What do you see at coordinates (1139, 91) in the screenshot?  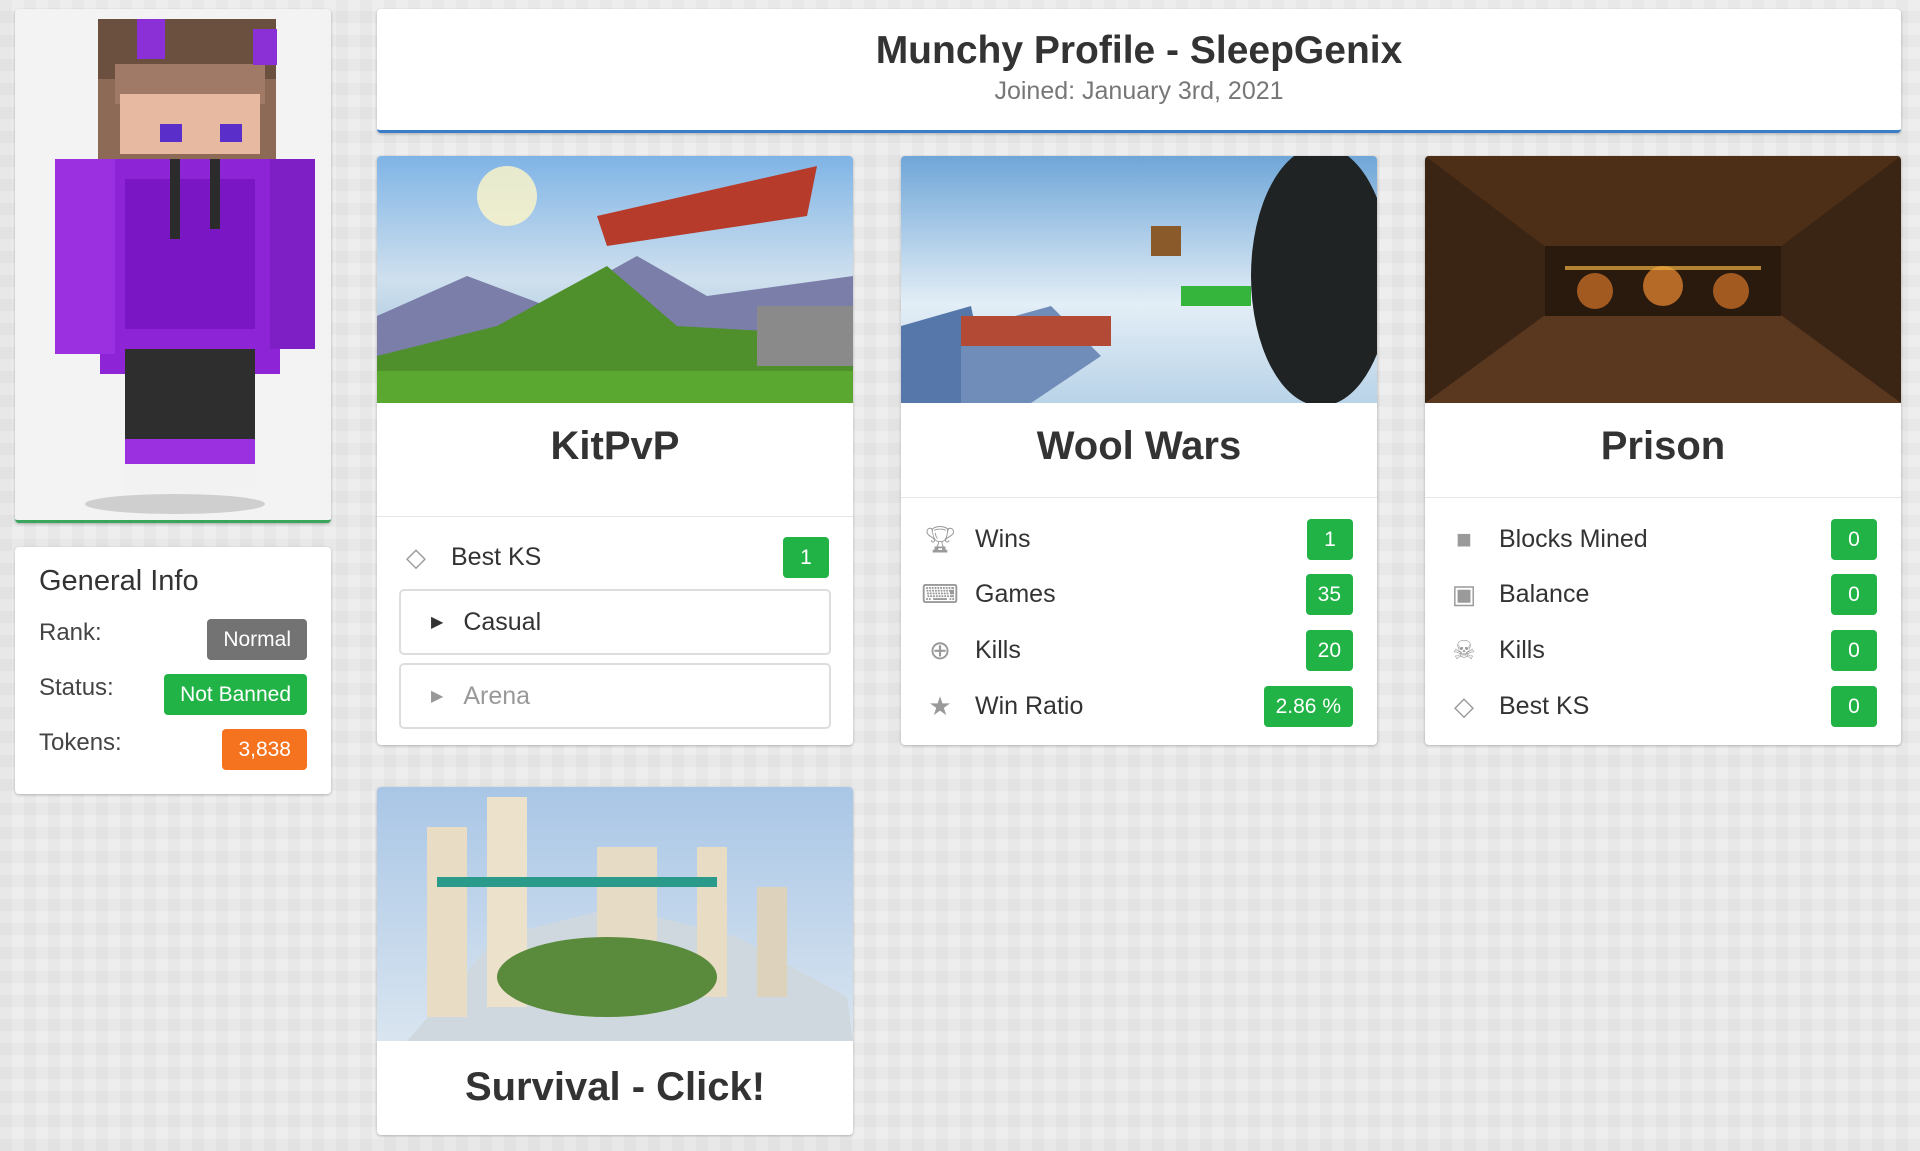 I see `joined-date: Joined: January 3rd, 2021` at bounding box center [1139, 91].